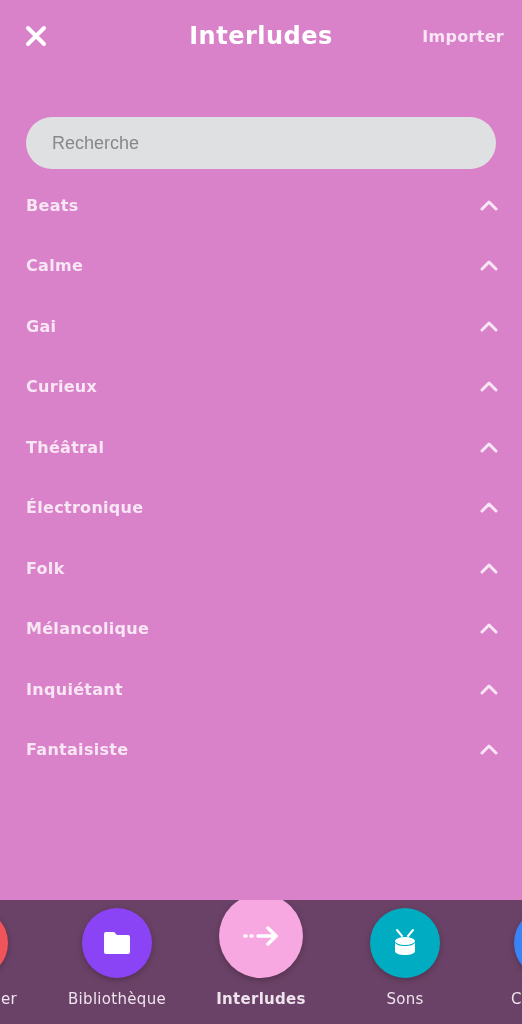 The image size is (522, 1024). I want to click on category-label: Calme, so click(55, 266).